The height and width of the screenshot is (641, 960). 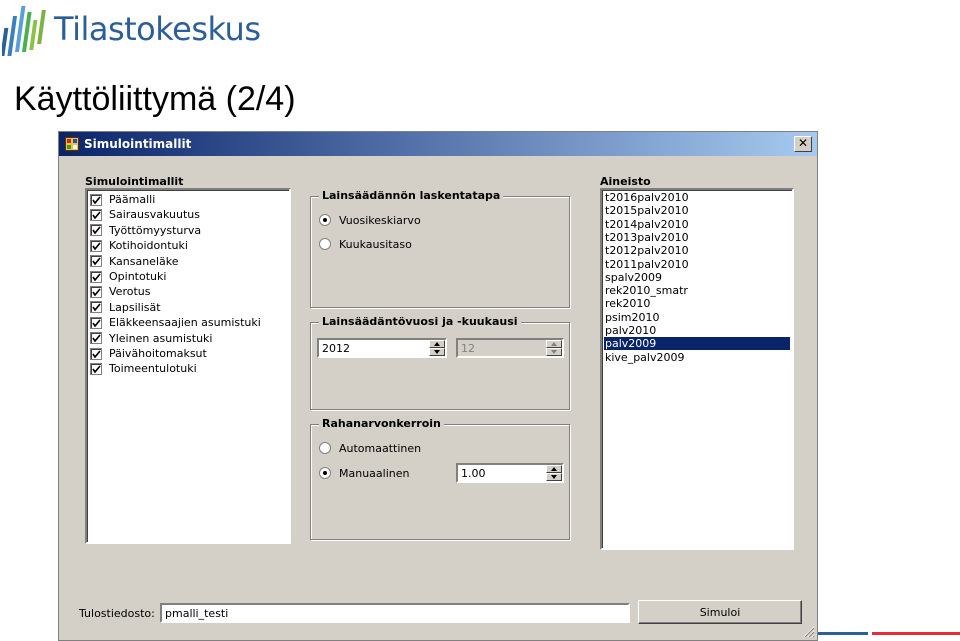 I want to click on model-checkbox-item: Verotus, so click(x=120, y=291).